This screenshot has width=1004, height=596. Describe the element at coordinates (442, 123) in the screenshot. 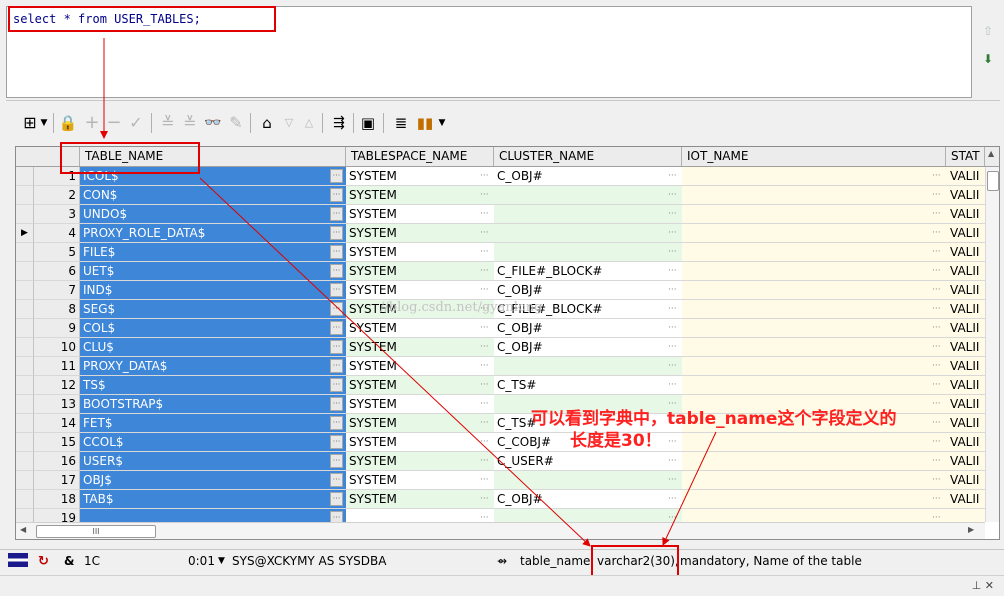

I see `dropdown-arrow-icon: ▼` at that location.